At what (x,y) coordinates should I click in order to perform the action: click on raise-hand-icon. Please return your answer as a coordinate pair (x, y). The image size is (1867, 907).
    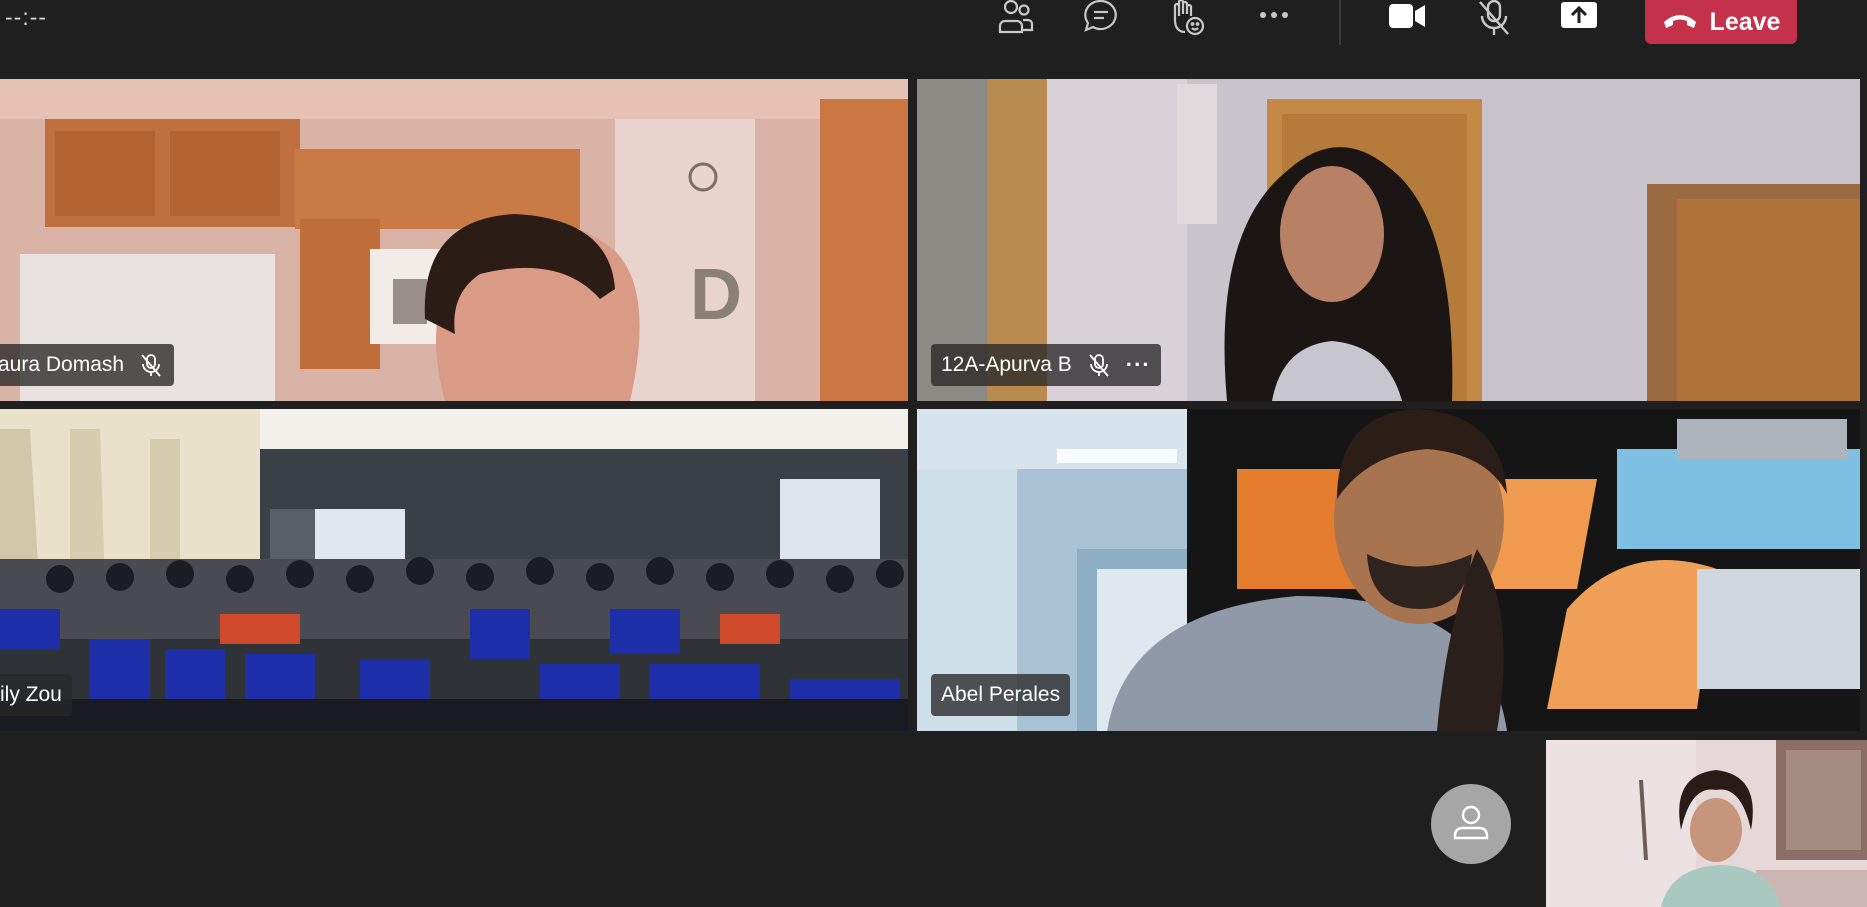
    Looking at the image, I should click on (1187, 18).